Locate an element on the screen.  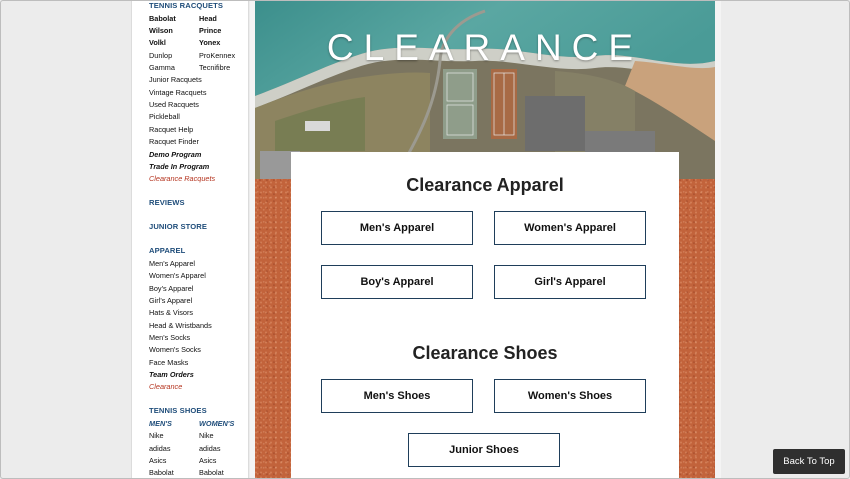
sidebar-item-womens-apparel: Women's Apparel is located at coordinates (177, 275).